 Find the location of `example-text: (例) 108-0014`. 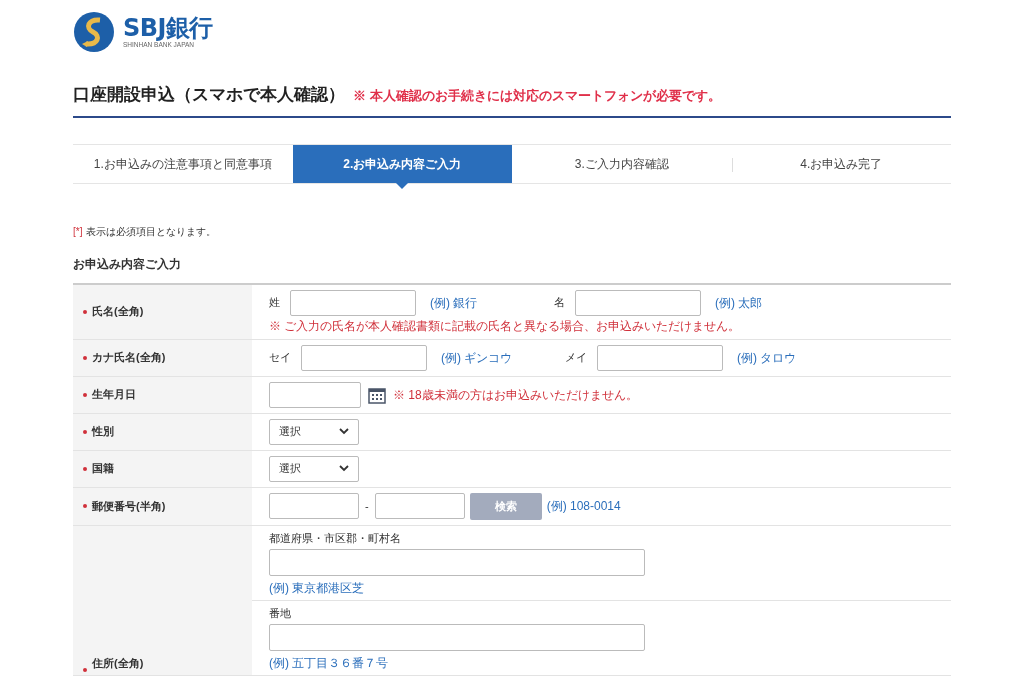

example-text: (例) 108-0014 is located at coordinates (583, 506).